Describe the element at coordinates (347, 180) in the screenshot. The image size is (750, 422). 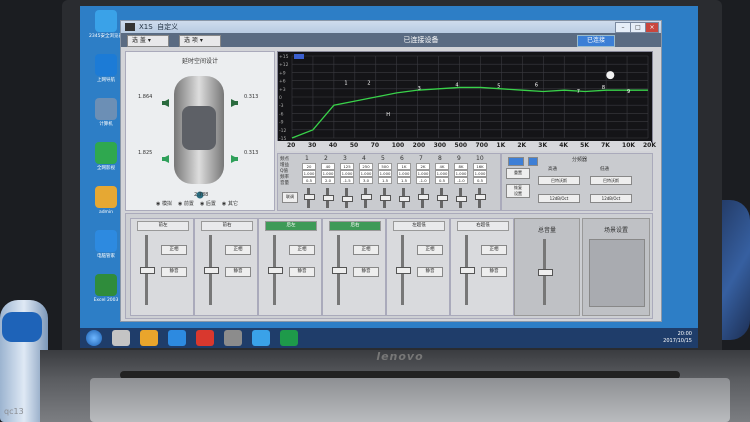
I see `eq-band-value: -1.5` at that location.